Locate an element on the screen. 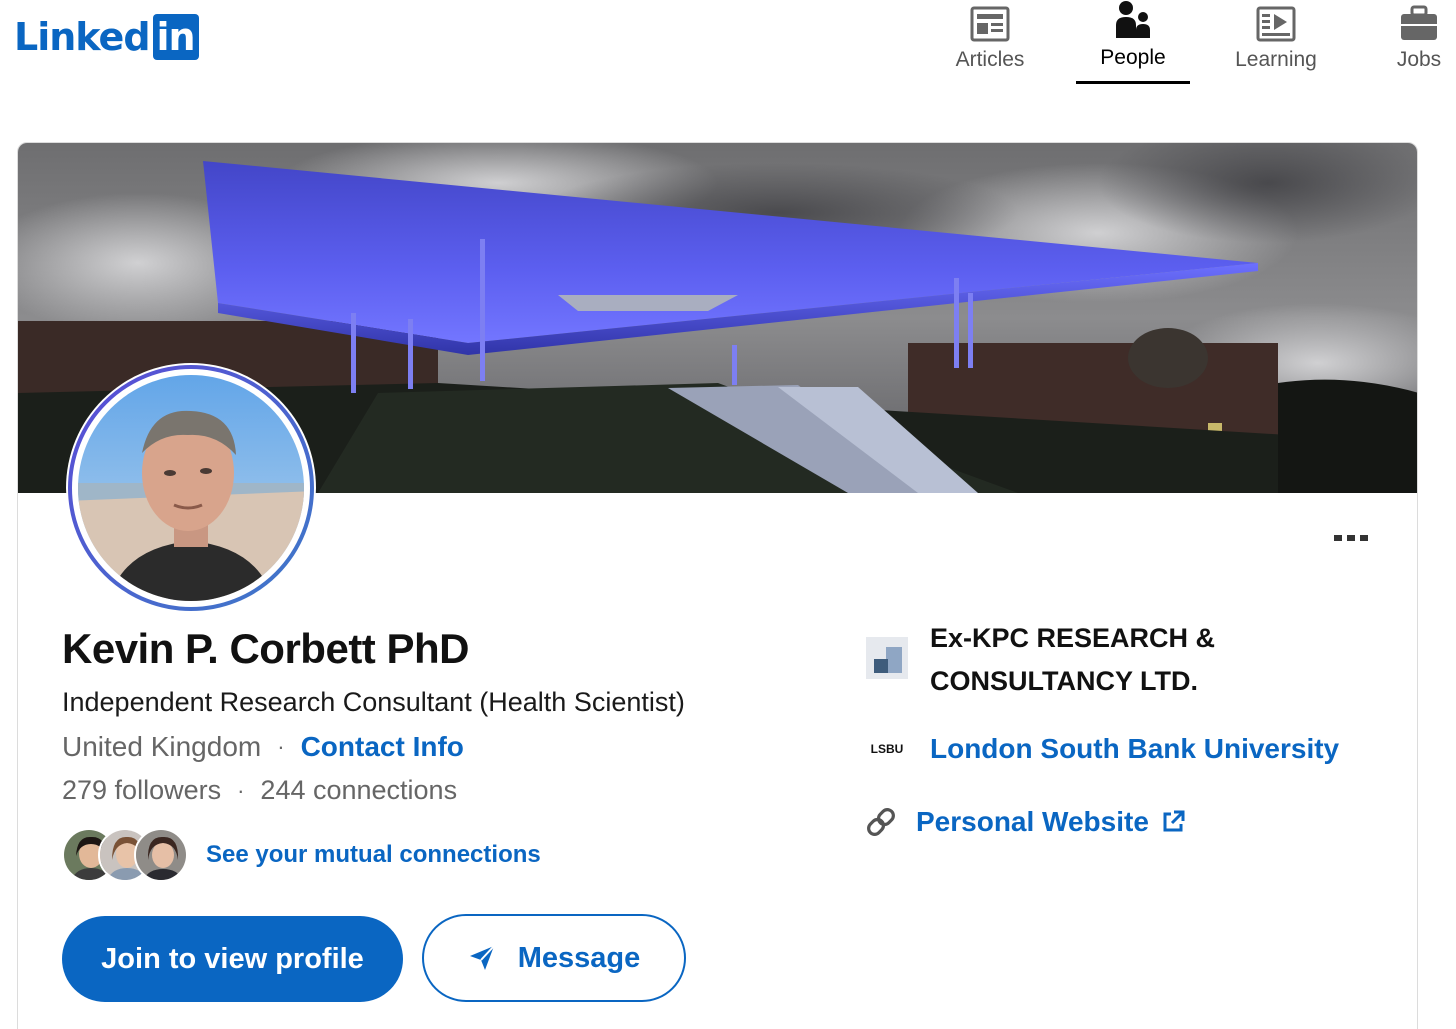 Image resolution: width=1456 pixels, height=1029 pixels. more-options-button is located at coordinates (1351, 538).